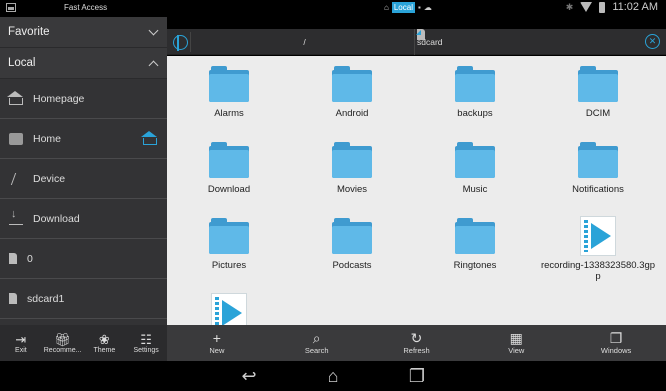  What do you see at coordinates (217, 350) in the screenshot?
I see `toolbar-label: New` at bounding box center [217, 350].